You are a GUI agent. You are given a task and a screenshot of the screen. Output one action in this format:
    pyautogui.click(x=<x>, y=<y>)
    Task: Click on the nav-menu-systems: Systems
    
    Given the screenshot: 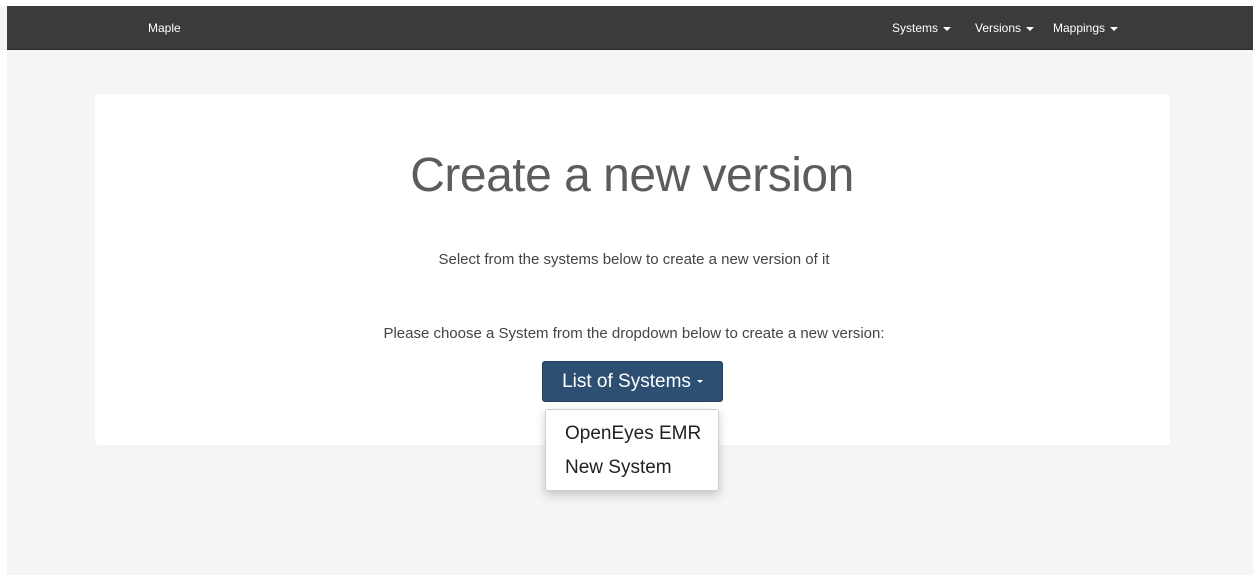 What is the action you would take?
    pyautogui.click(x=922, y=28)
    